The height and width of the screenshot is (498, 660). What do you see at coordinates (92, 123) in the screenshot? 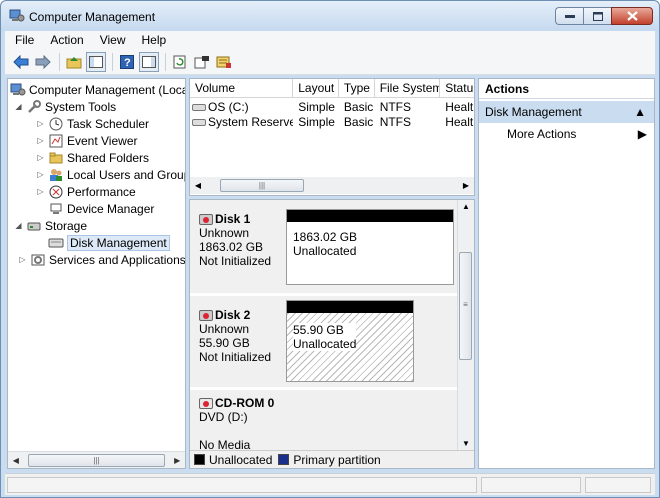
I see `tree-item-task-scheduler: ▷ Task Scheduler` at bounding box center [92, 123].